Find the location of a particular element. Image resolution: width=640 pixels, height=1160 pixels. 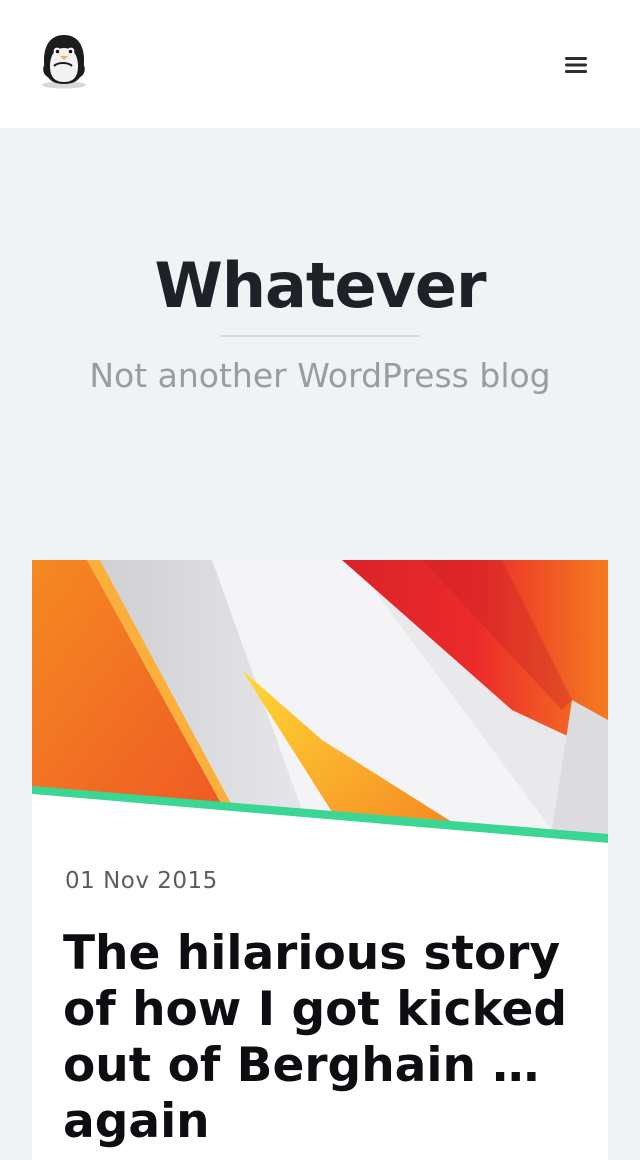

site-title: Whatever is located at coordinates (320, 286).